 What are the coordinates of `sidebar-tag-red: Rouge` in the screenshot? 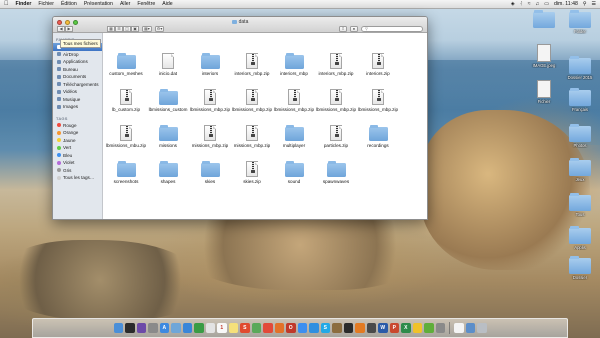 It's located at (77, 126).